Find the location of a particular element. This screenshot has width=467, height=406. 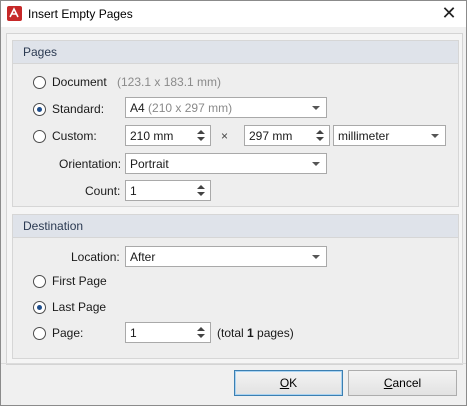

orientation-select: Portrait is located at coordinates (226, 163).